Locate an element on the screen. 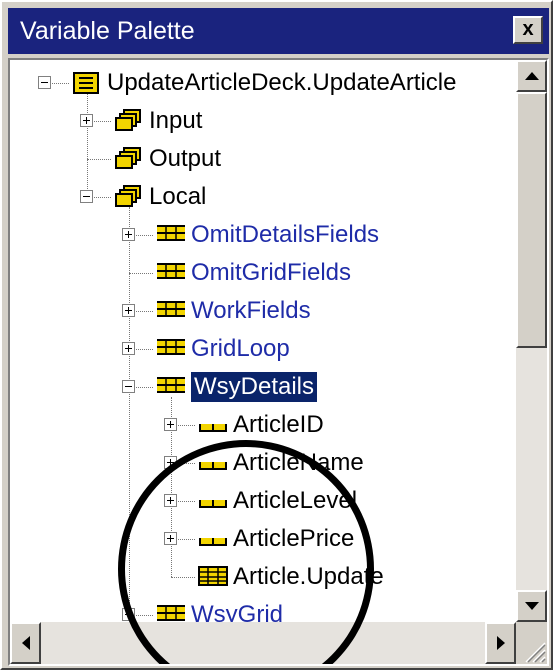 This screenshot has height=670, width=553. tree-node-label: ArticlePrice is located at coordinates (294, 538).